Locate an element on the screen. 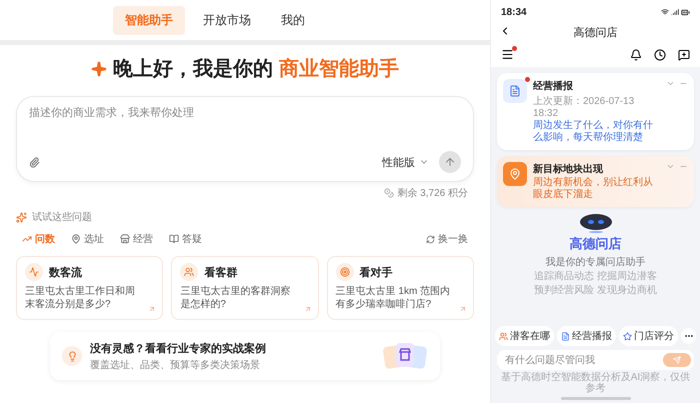 This screenshot has height=403, width=700. send-icon is located at coordinates (677, 360).